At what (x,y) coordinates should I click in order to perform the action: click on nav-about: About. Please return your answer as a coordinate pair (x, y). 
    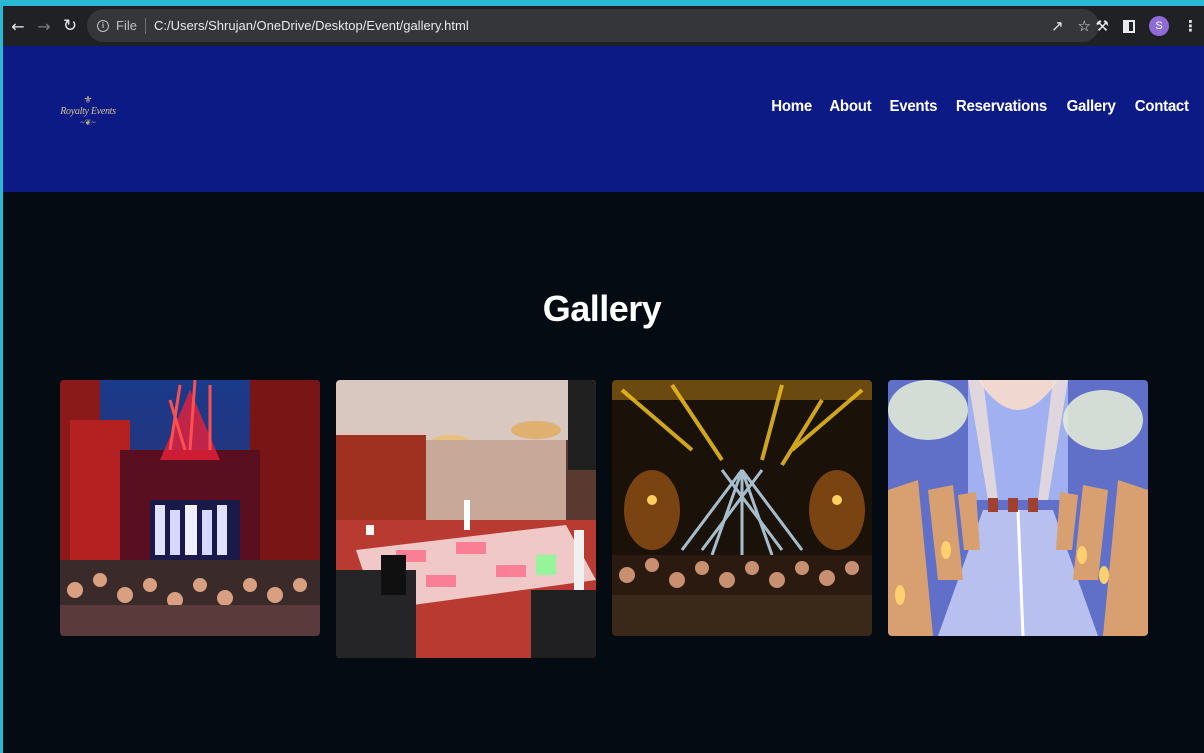
    Looking at the image, I should click on (850, 107).